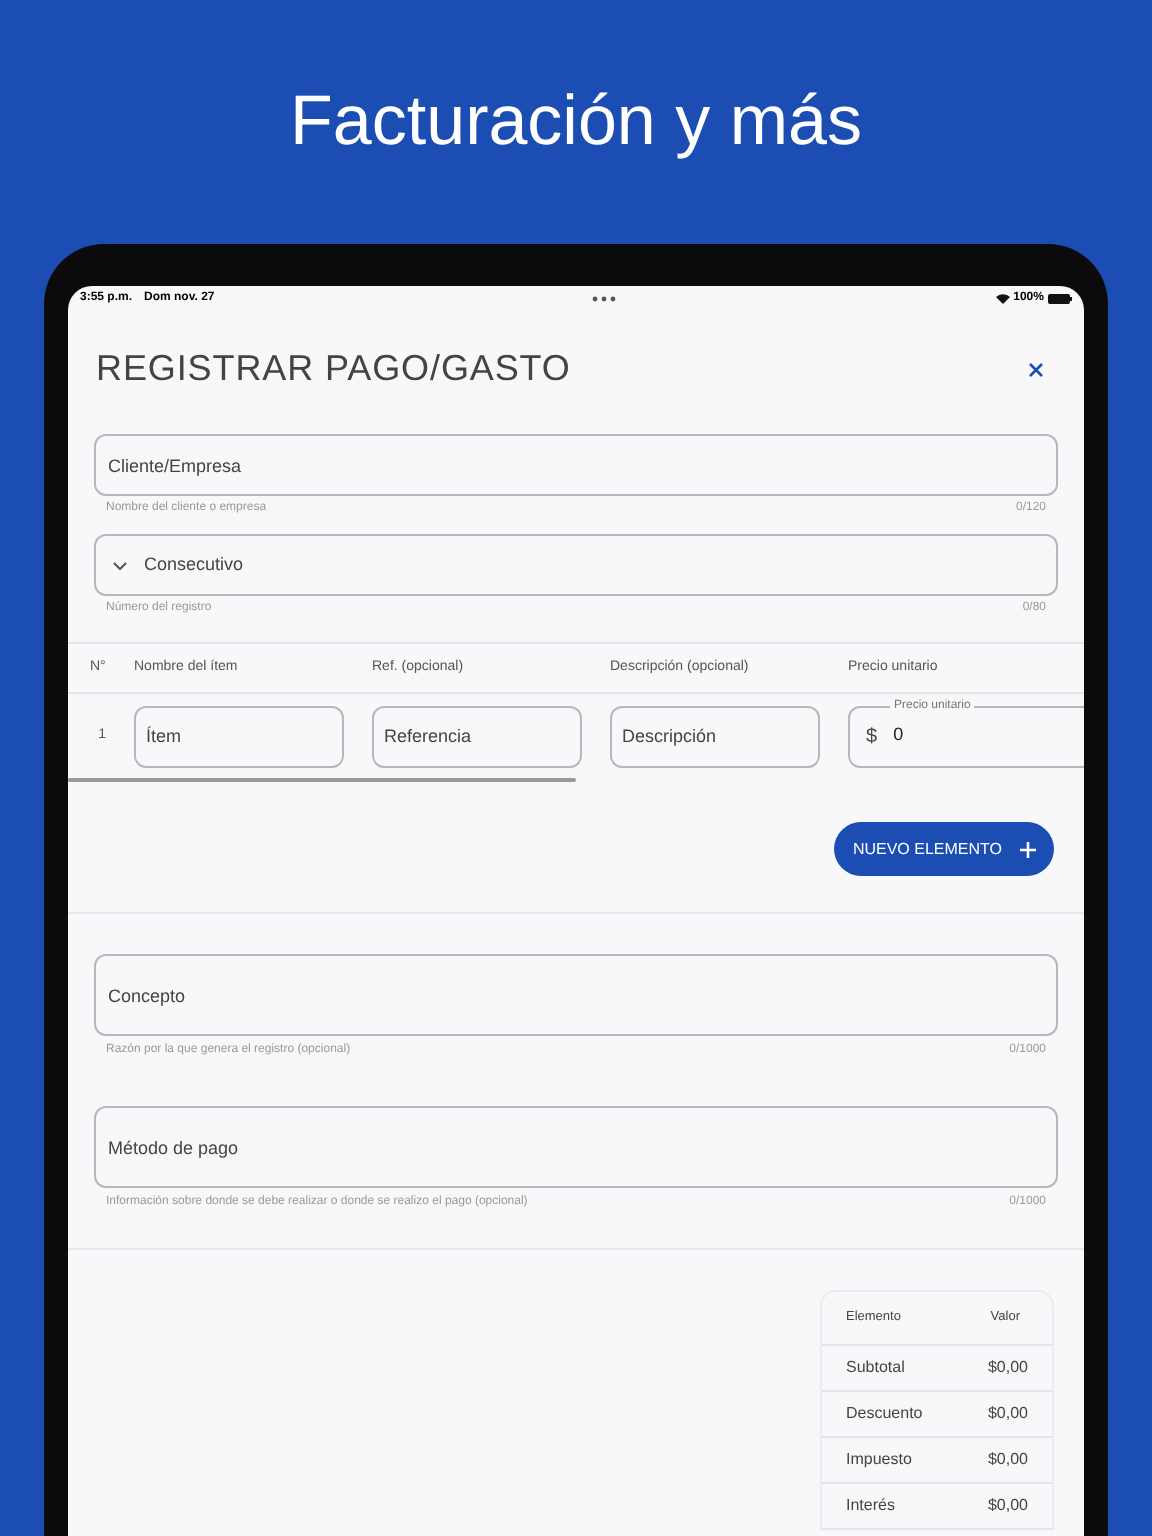 This screenshot has width=1152, height=1536. Describe the element at coordinates (944, 849) in the screenshot. I see `add-item-button: NUEVO ELEMENTO` at that location.